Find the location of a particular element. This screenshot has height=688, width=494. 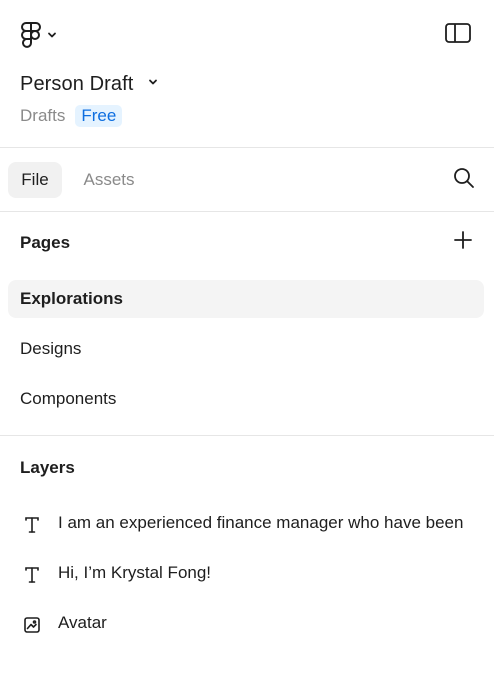

pages-heading: Pages is located at coordinates (45, 242).